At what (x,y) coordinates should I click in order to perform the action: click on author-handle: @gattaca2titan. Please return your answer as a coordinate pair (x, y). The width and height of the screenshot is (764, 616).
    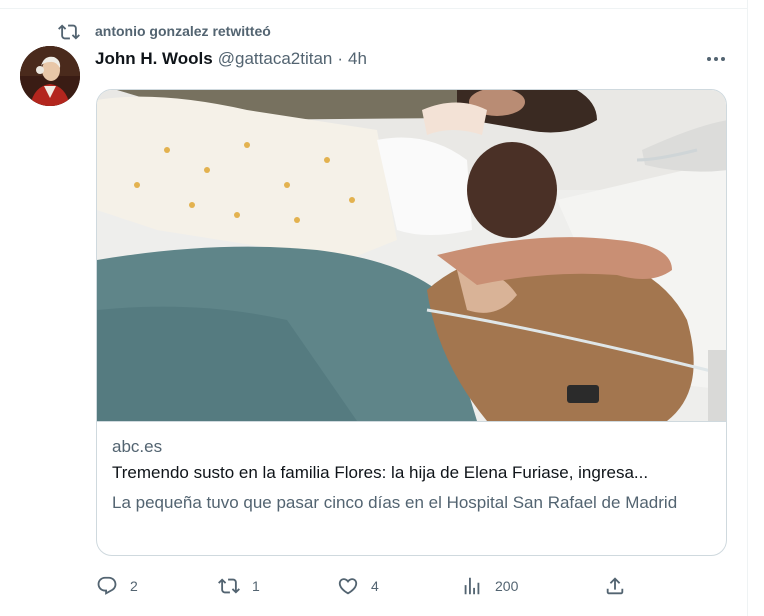
    Looking at the image, I should click on (275, 59).